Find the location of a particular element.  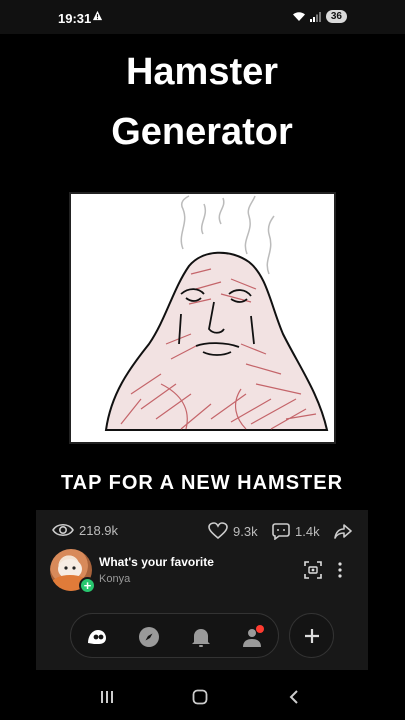

bell-icon is located at coordinates (201, 637).